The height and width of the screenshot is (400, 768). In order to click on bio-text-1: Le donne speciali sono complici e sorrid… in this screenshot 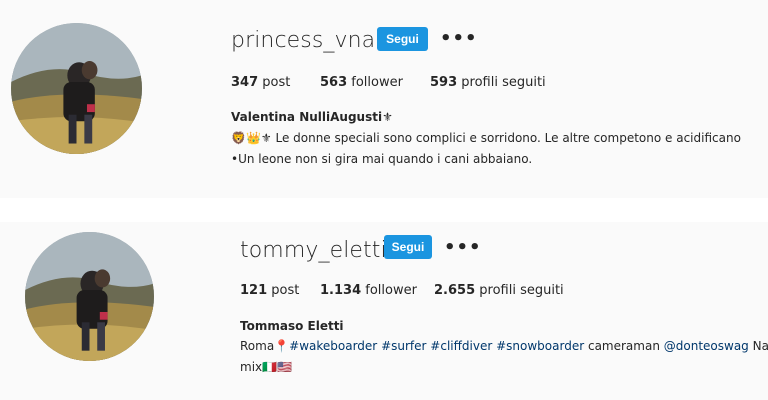, I will do `click(508, 138)`.